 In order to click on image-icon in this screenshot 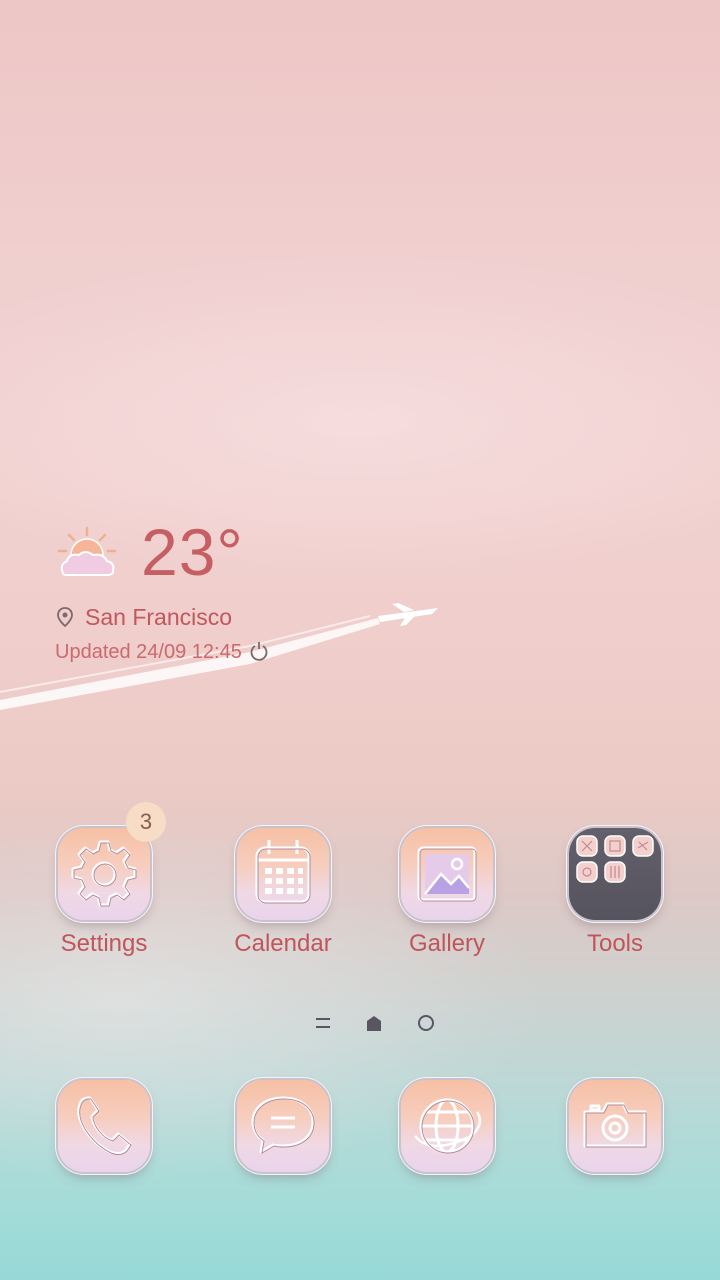, I will do `click(447, 874)`.